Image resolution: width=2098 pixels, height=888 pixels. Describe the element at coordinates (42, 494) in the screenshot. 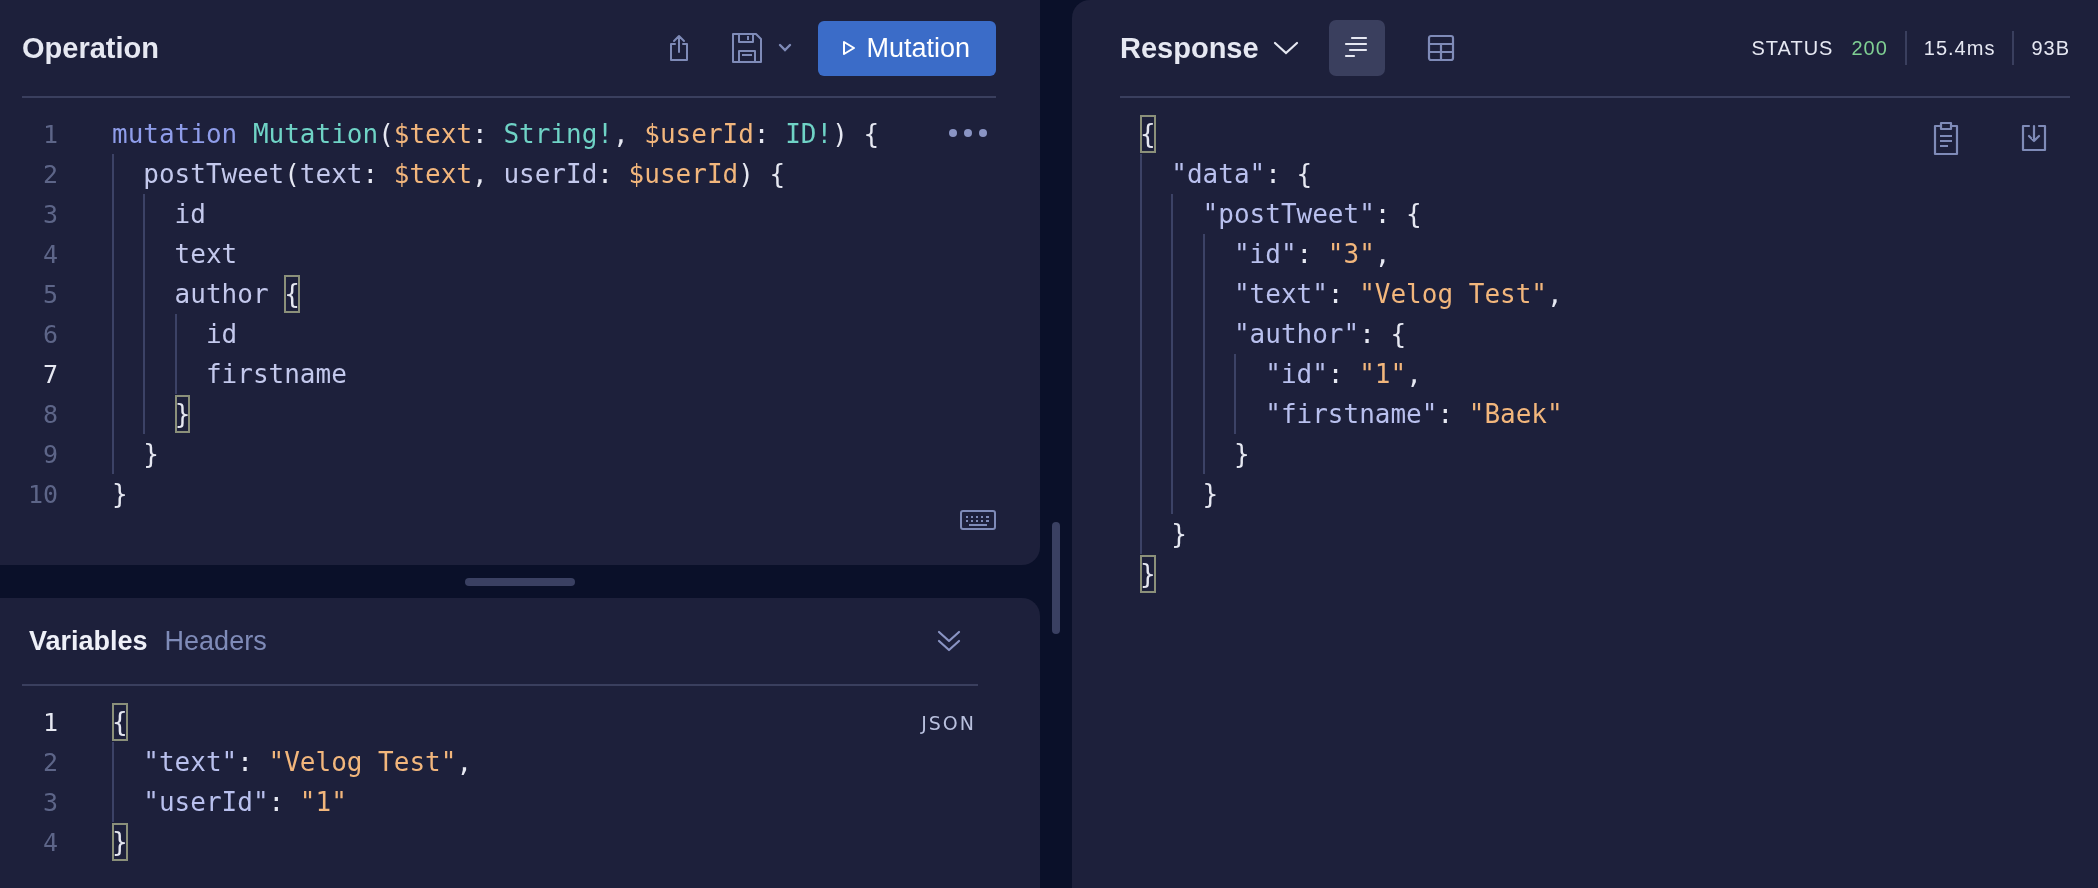

I see `line-number: 10` at that location.